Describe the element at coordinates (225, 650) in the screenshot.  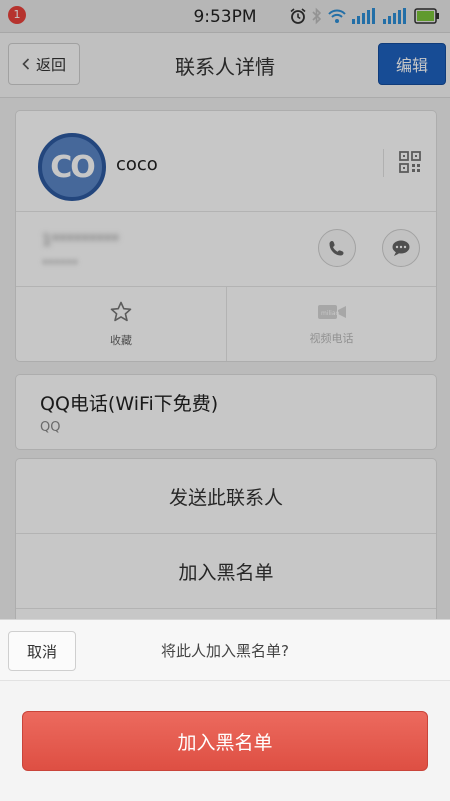
I see `sheet-header: 取消 将此人加入黑名单?` at that location.